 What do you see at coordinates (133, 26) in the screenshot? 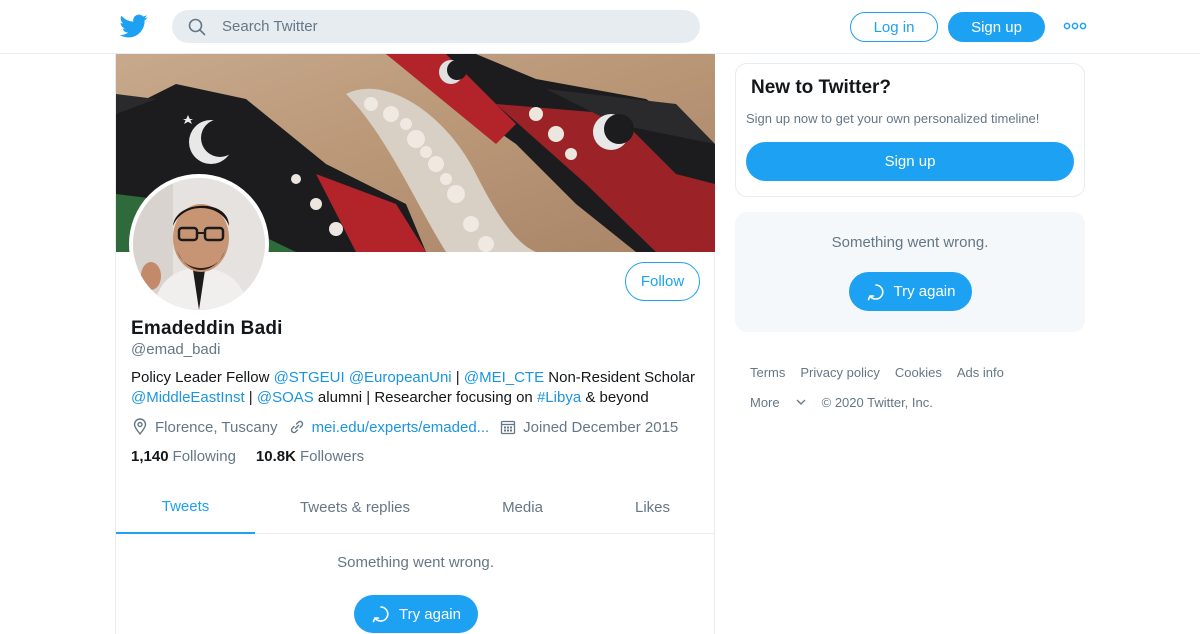
I see `twitter-bird-icon` at bounding box center [133, 26].